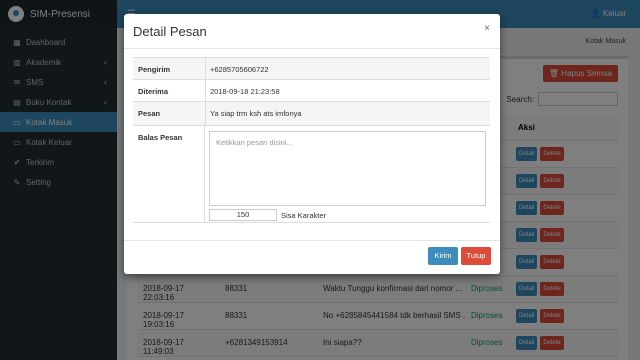  What do you see at coordinates (149, 113) in the screenshot?
I see `pesan-label: Pesan` at bounding box center [149, 113].